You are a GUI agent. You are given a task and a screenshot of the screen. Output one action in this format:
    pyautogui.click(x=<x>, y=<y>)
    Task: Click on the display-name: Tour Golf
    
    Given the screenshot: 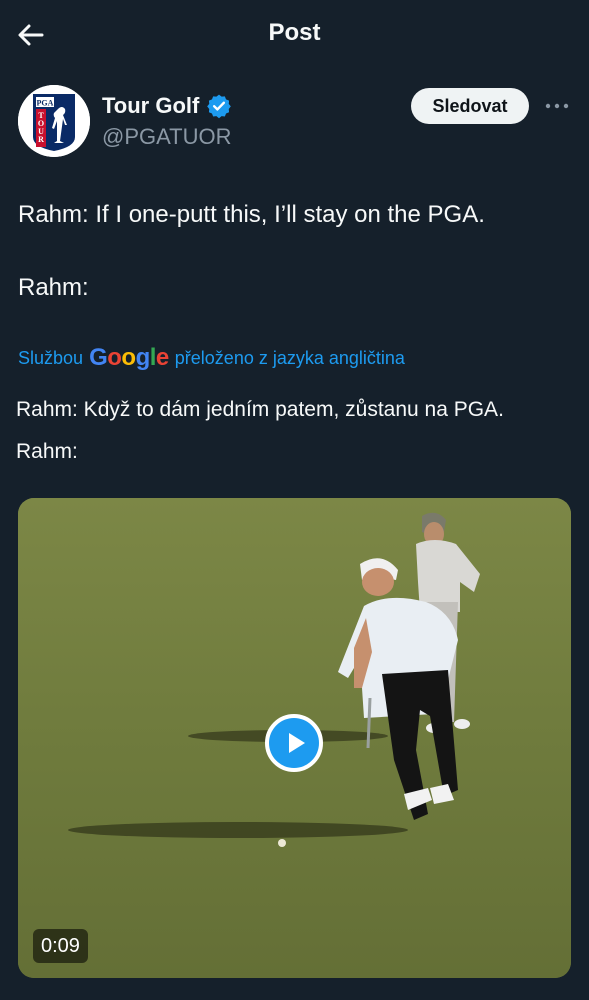 What is the action you would take?
    pyautogui.click(x=150, y=106)
    